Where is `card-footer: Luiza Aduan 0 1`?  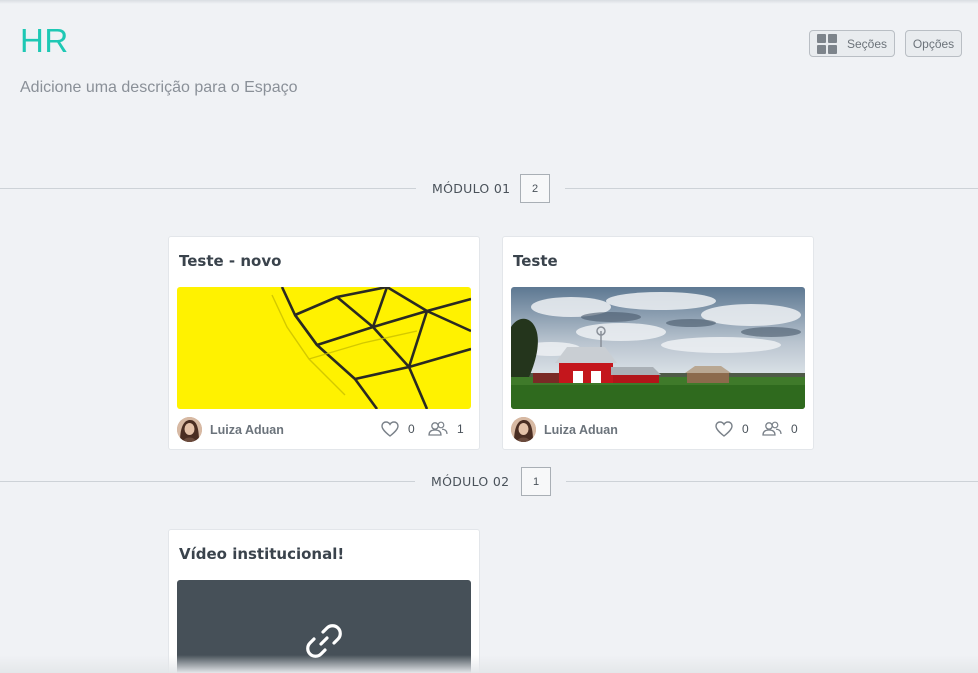 card-footer: Luiza Aduan 0 1 is located at coordinates (324, 430).